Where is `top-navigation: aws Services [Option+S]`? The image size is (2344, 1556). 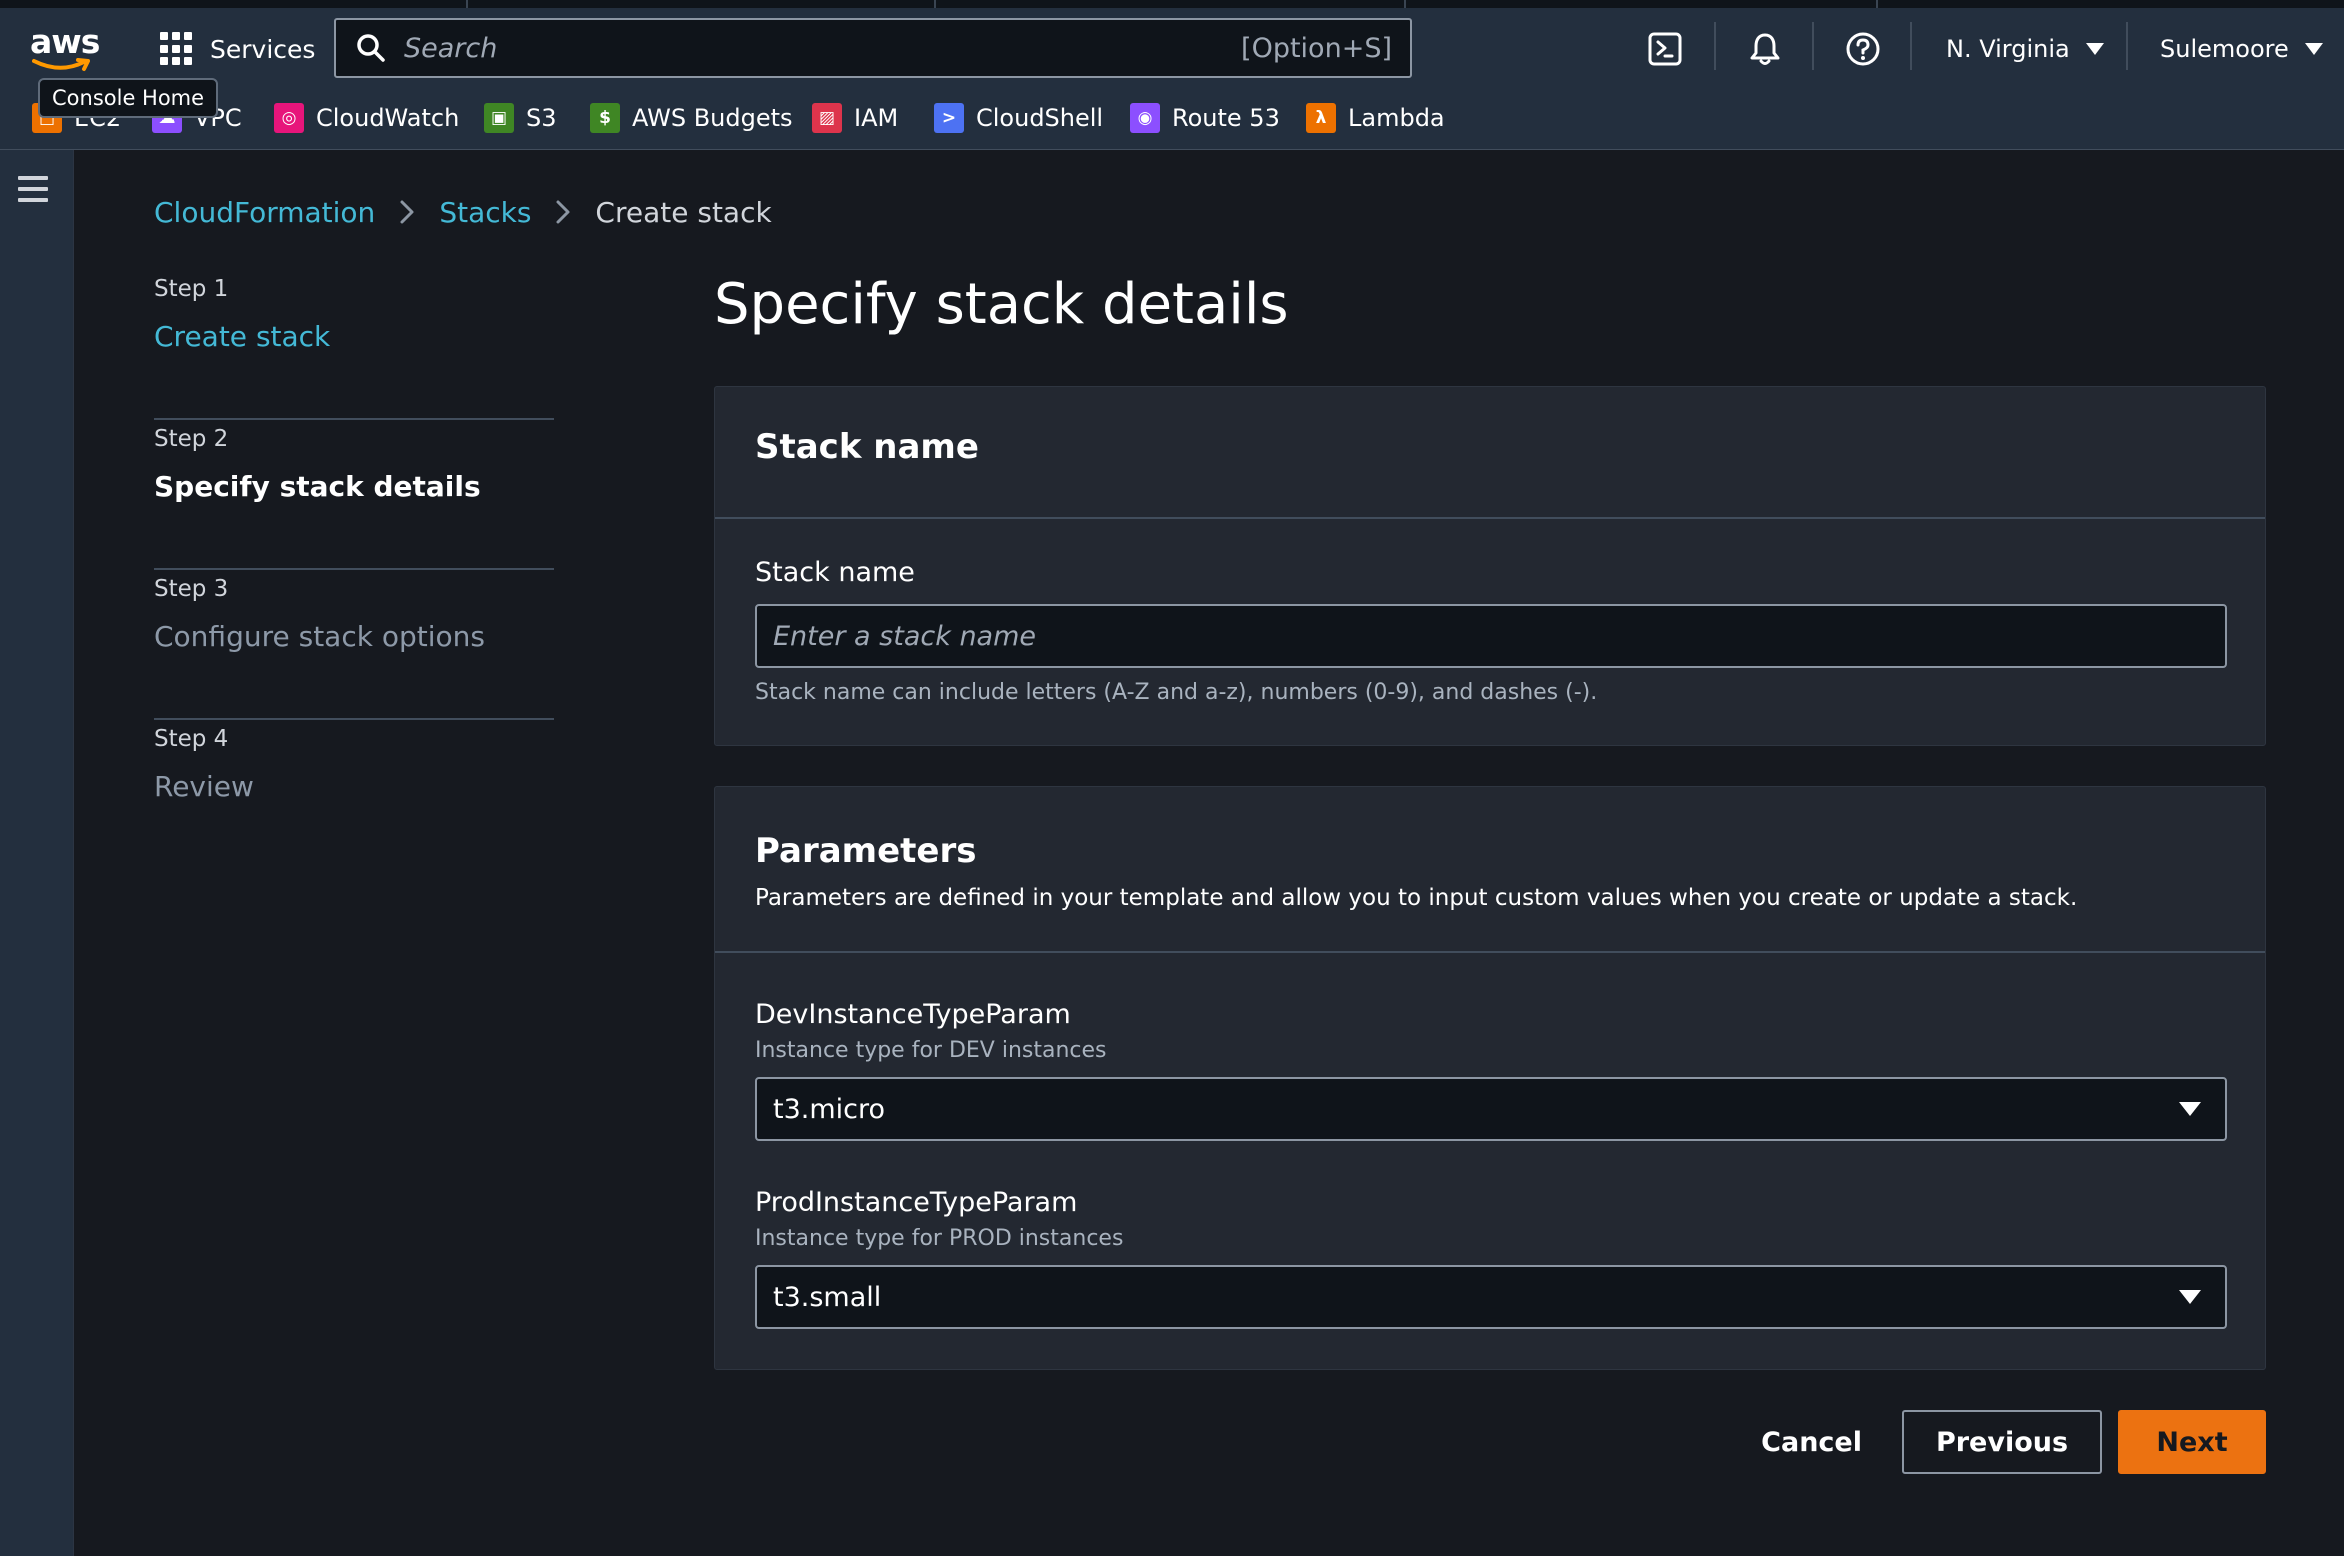 top-navigation: aws Services [Option+S] is located at coordinates (1172, 75).